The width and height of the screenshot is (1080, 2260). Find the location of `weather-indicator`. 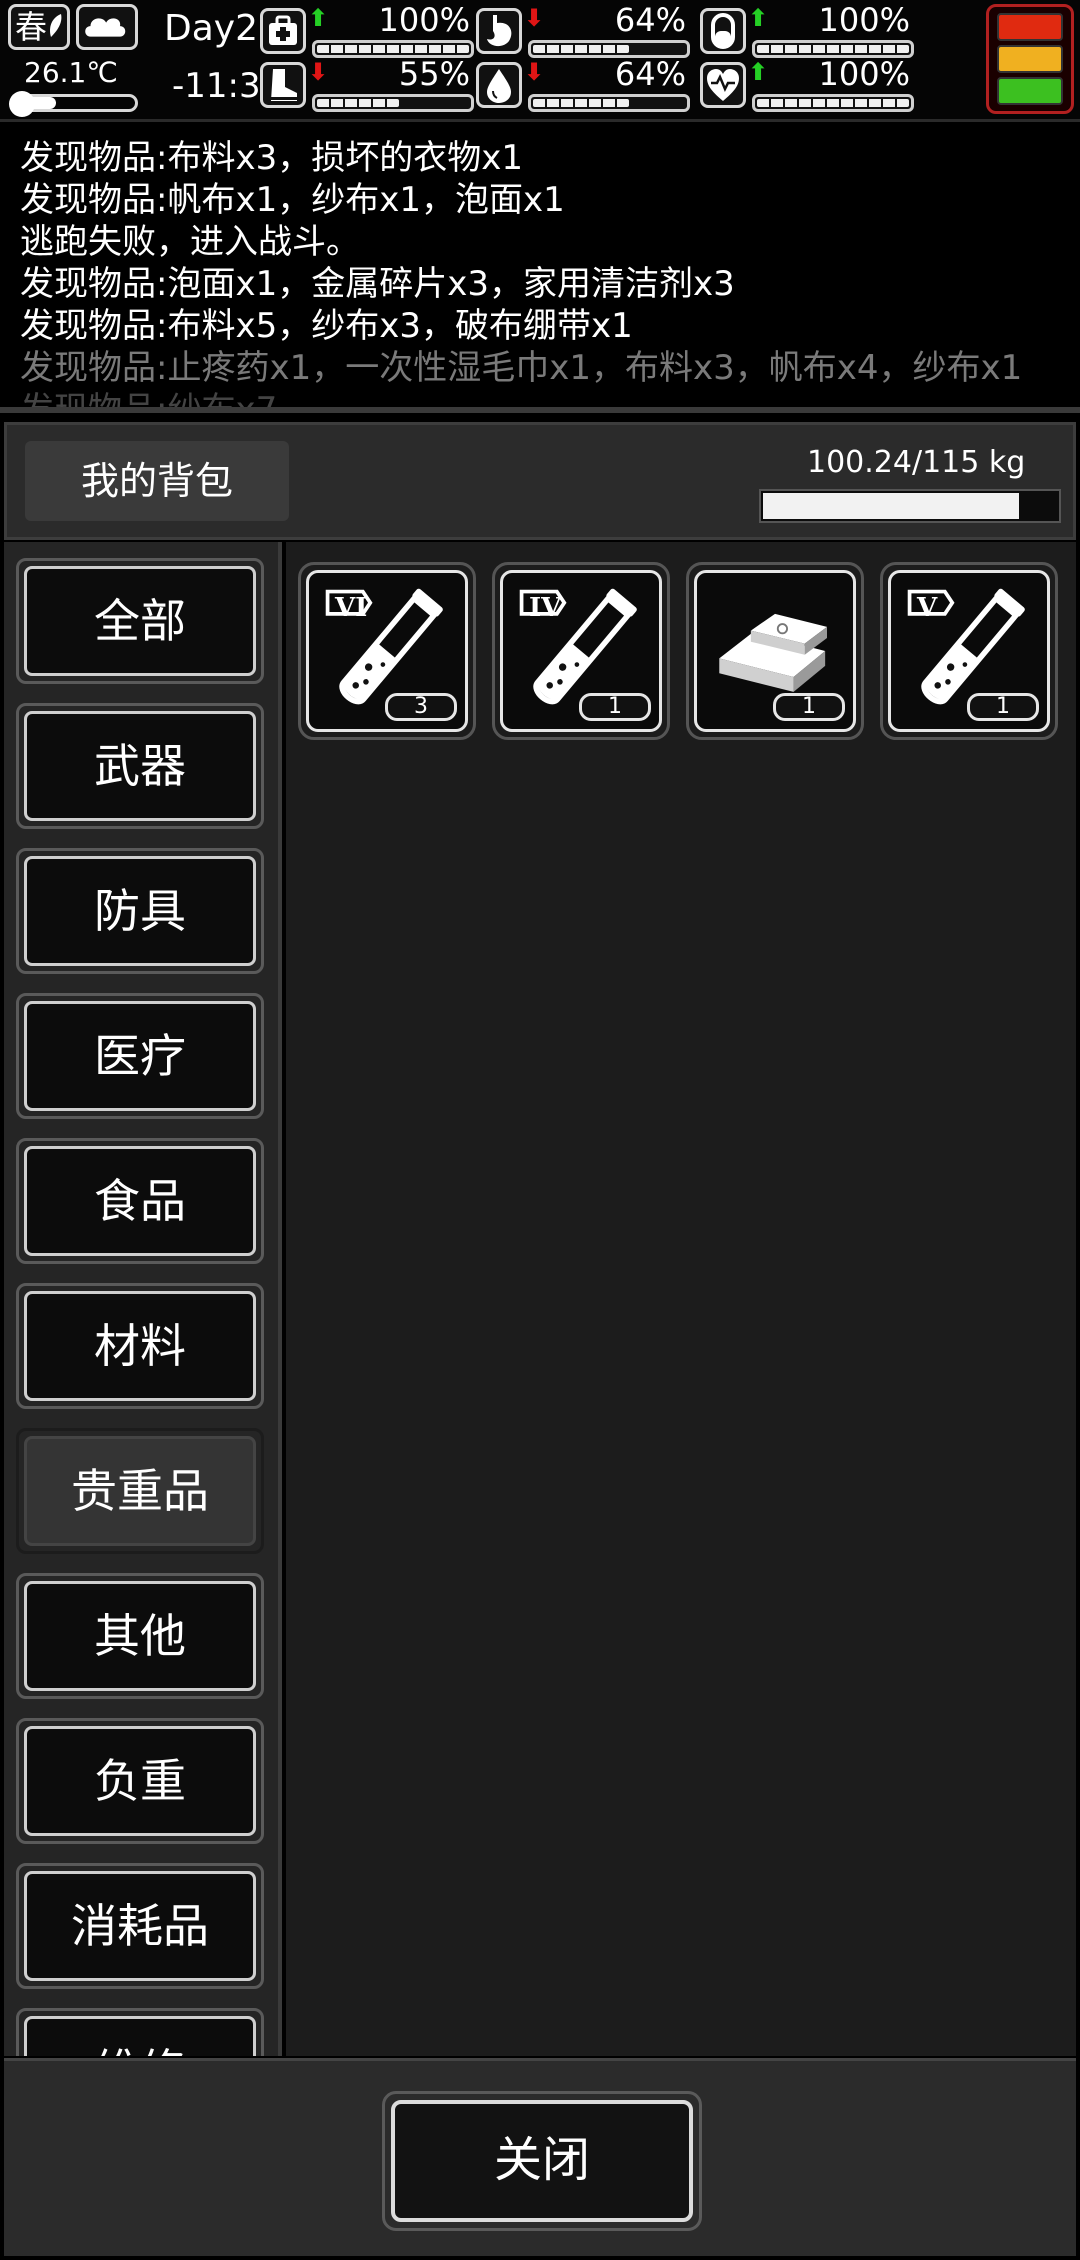

weather-indicator is located at coordinates (107, 27).